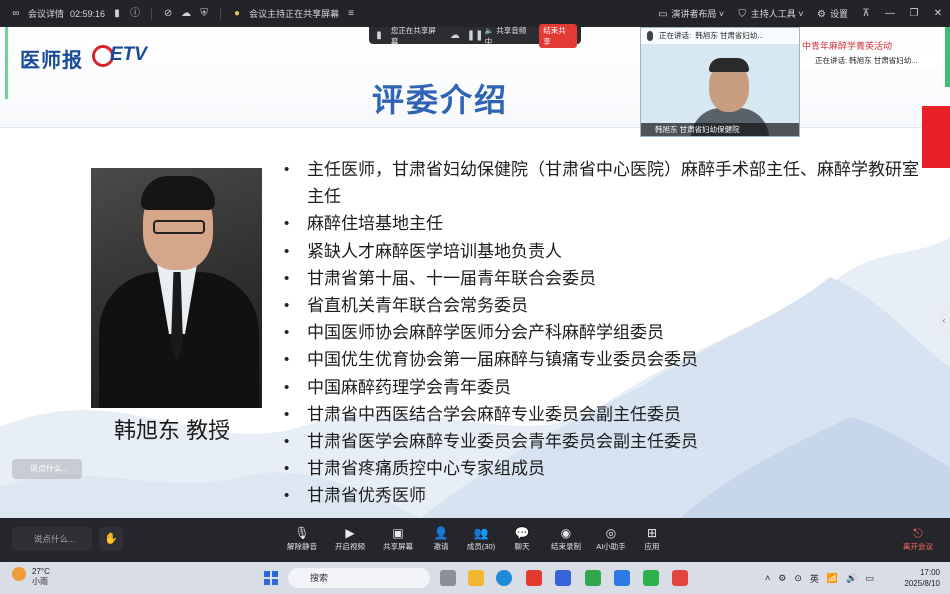  I want to click on bio-item: 甘肃省医学会麻醉专业委员会青年委员会副主任委员, so click(604, 441).